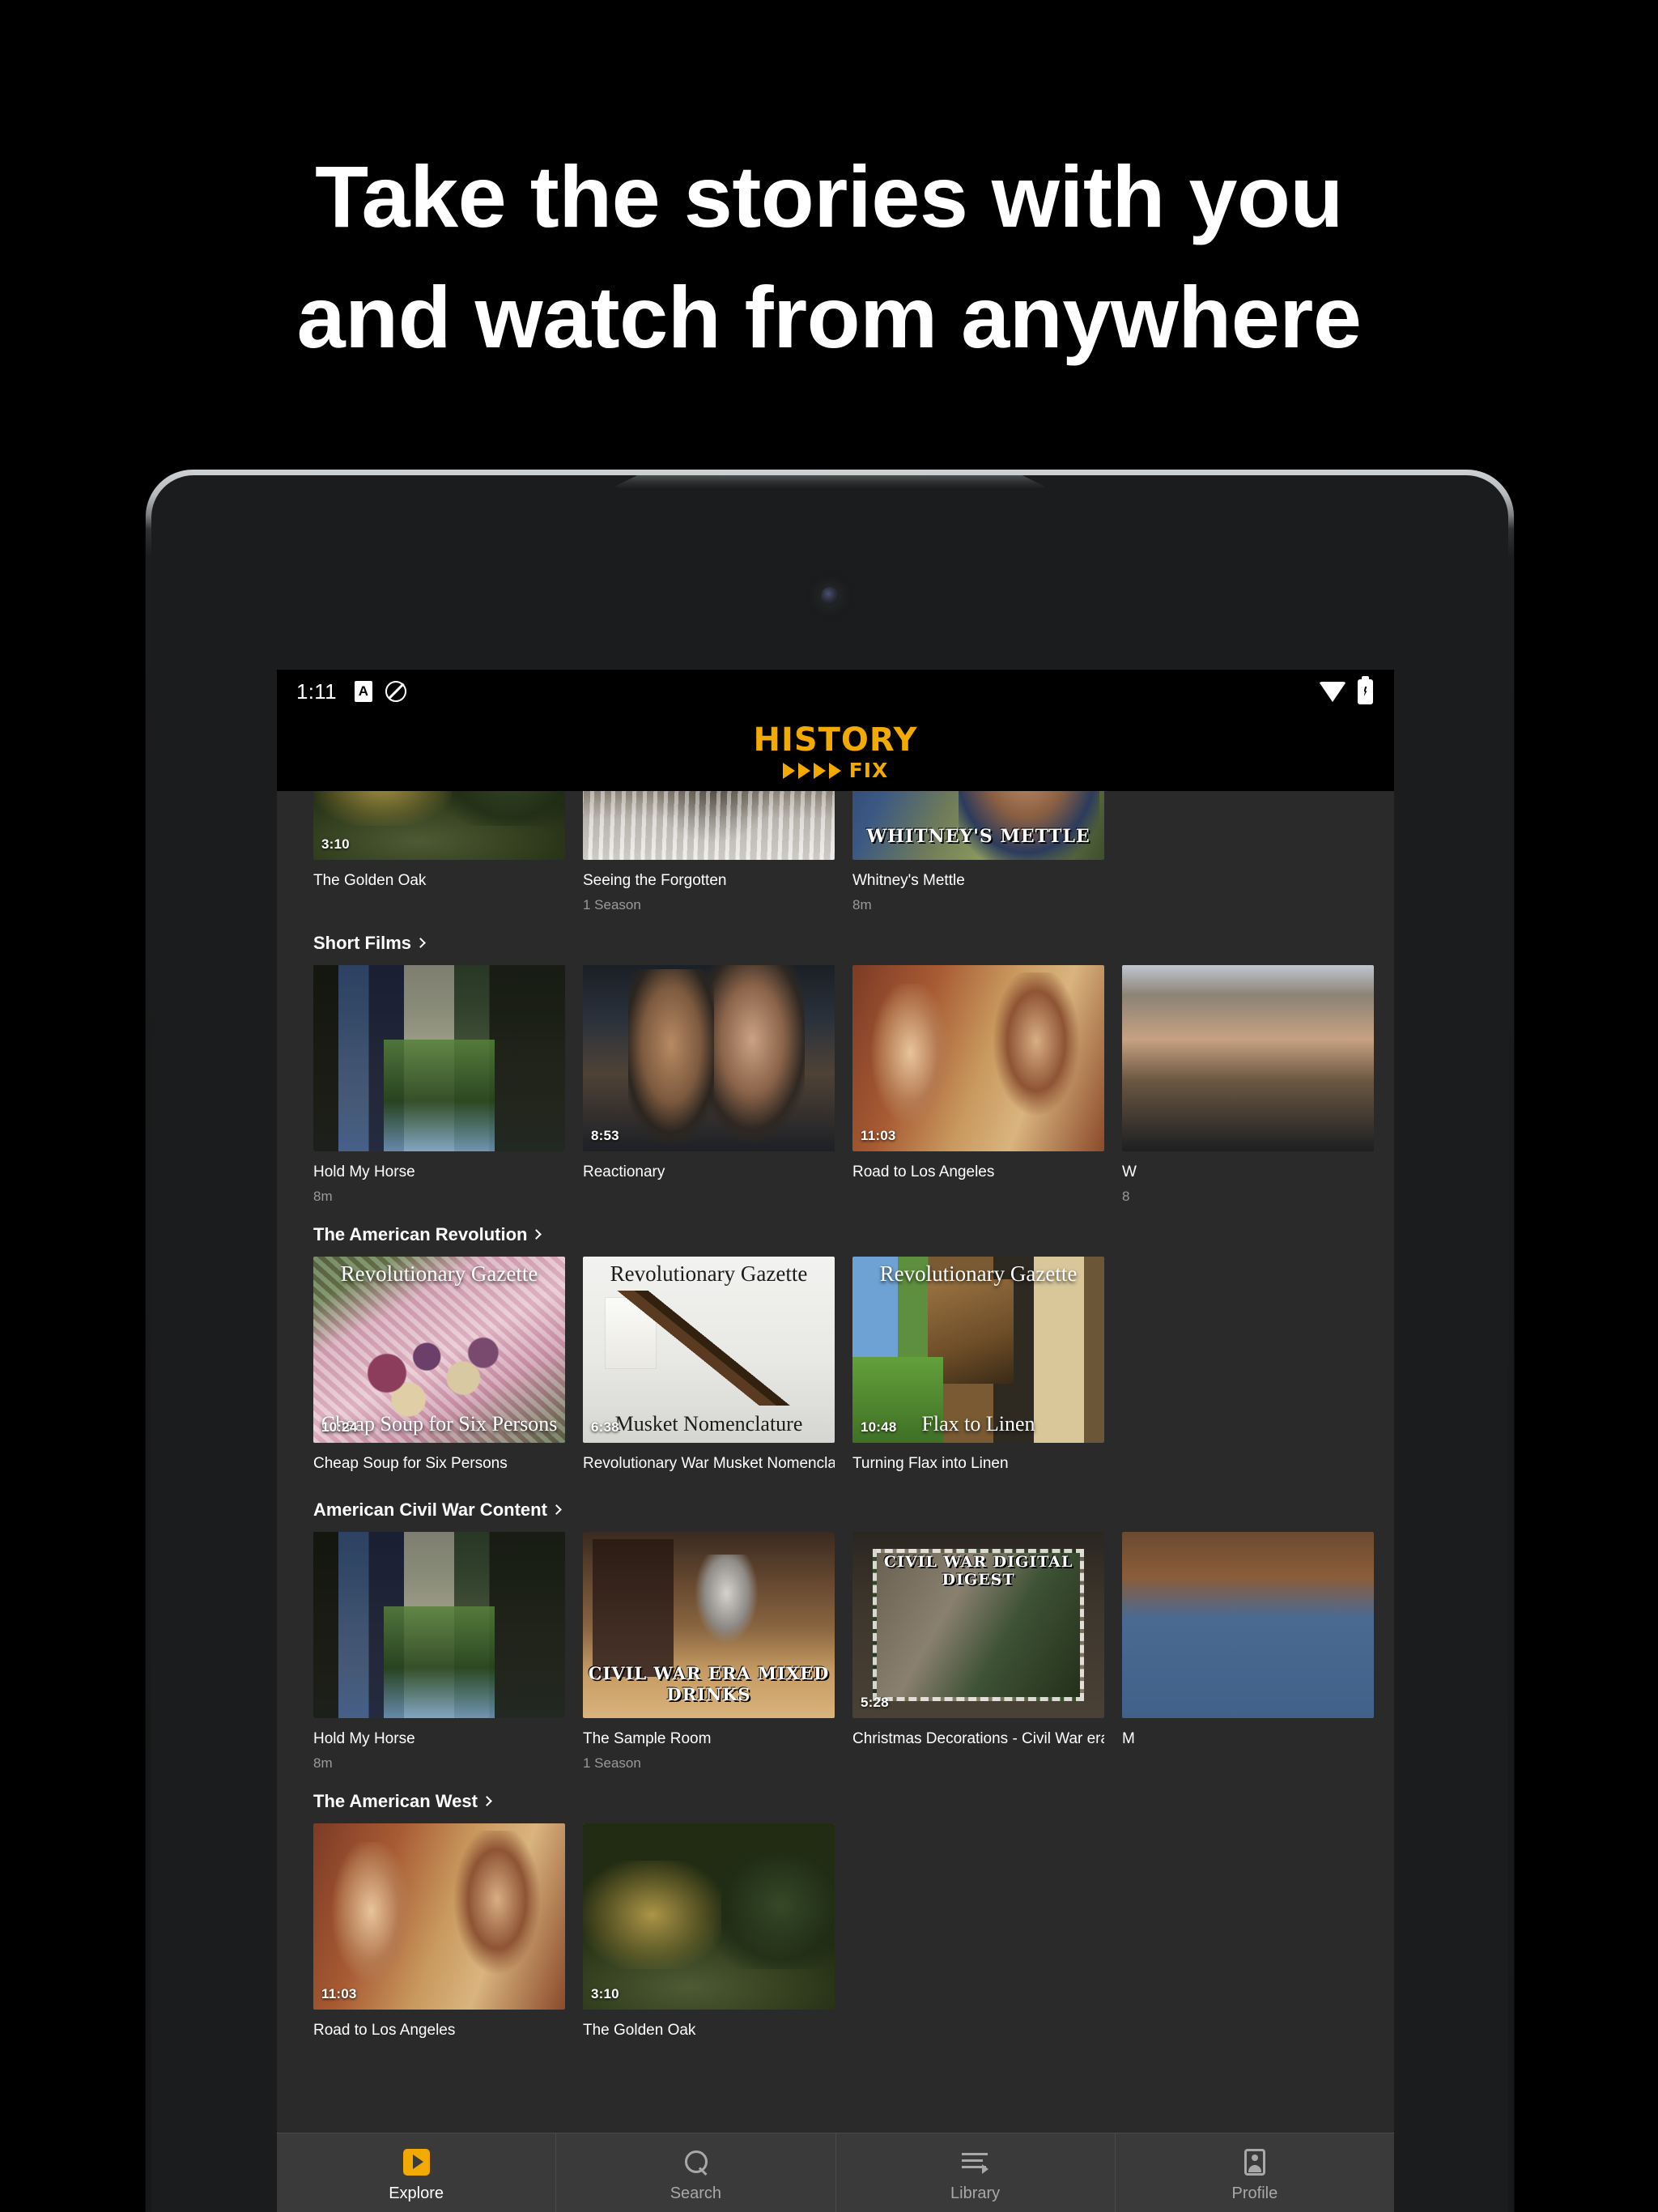 This screenshot has height=2212, width=1658. I want to click on row-header-american-west: The American West, so click(835, 1797).